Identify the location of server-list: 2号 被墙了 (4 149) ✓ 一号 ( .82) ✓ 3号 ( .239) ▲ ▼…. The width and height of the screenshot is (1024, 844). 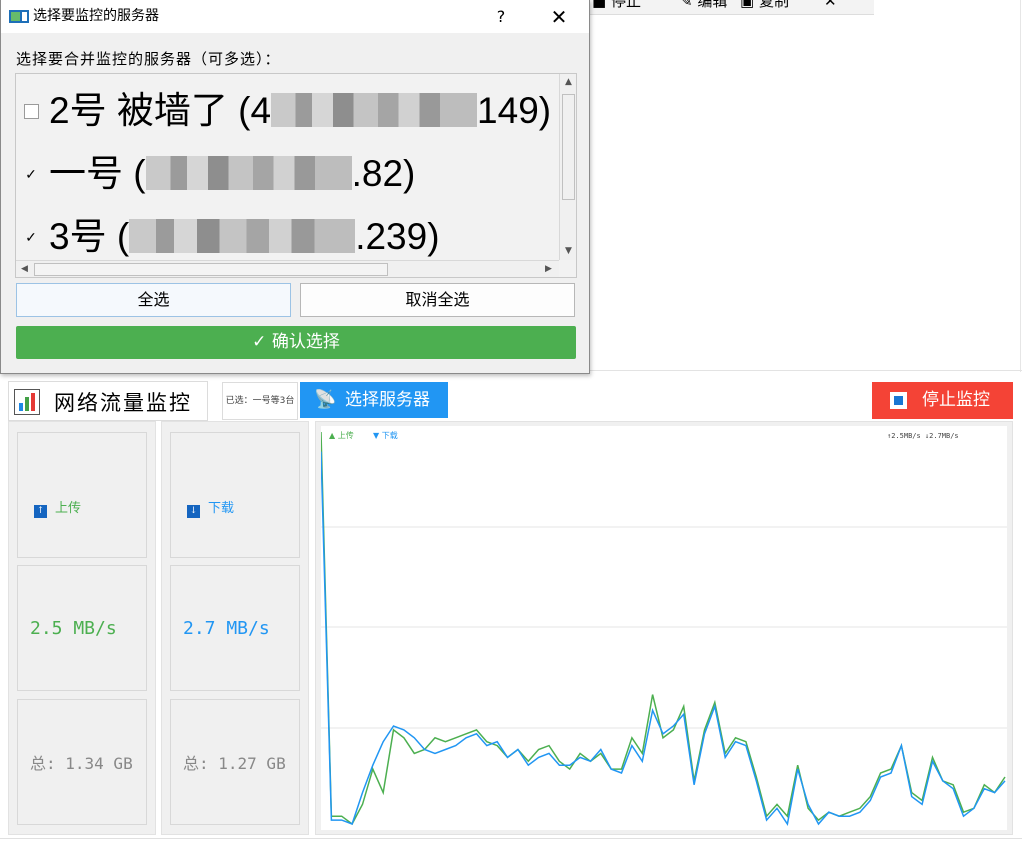
(296, 175).